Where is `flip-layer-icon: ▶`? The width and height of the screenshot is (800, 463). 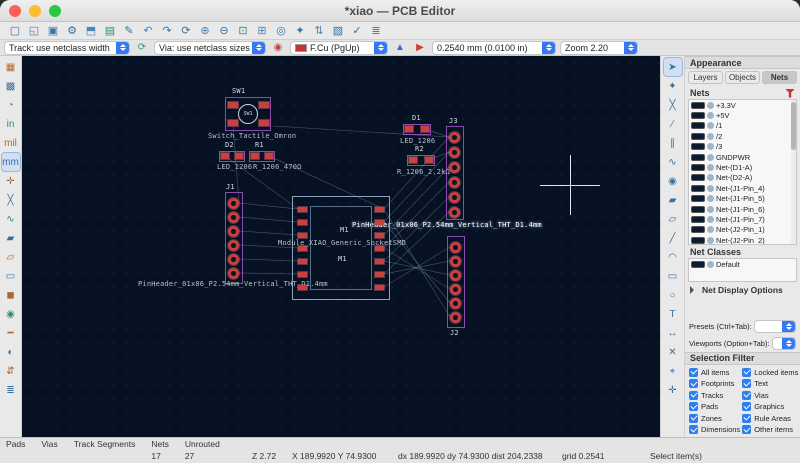
flip-layer-icon: ▶ is located at coordinates (420, 48).